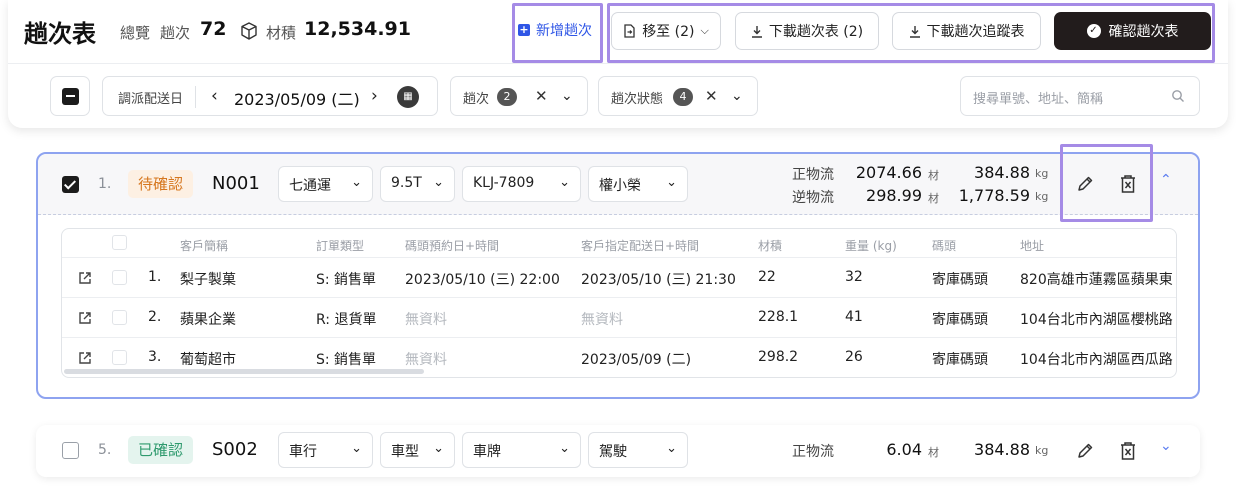 Image resolution: width=1236 pixels, height=500 pixels. What do you see at coordinates (1166, 180) in the screenshot?
I see `chevron-up-icon: ⌃` at bounding box center [1166, 180].